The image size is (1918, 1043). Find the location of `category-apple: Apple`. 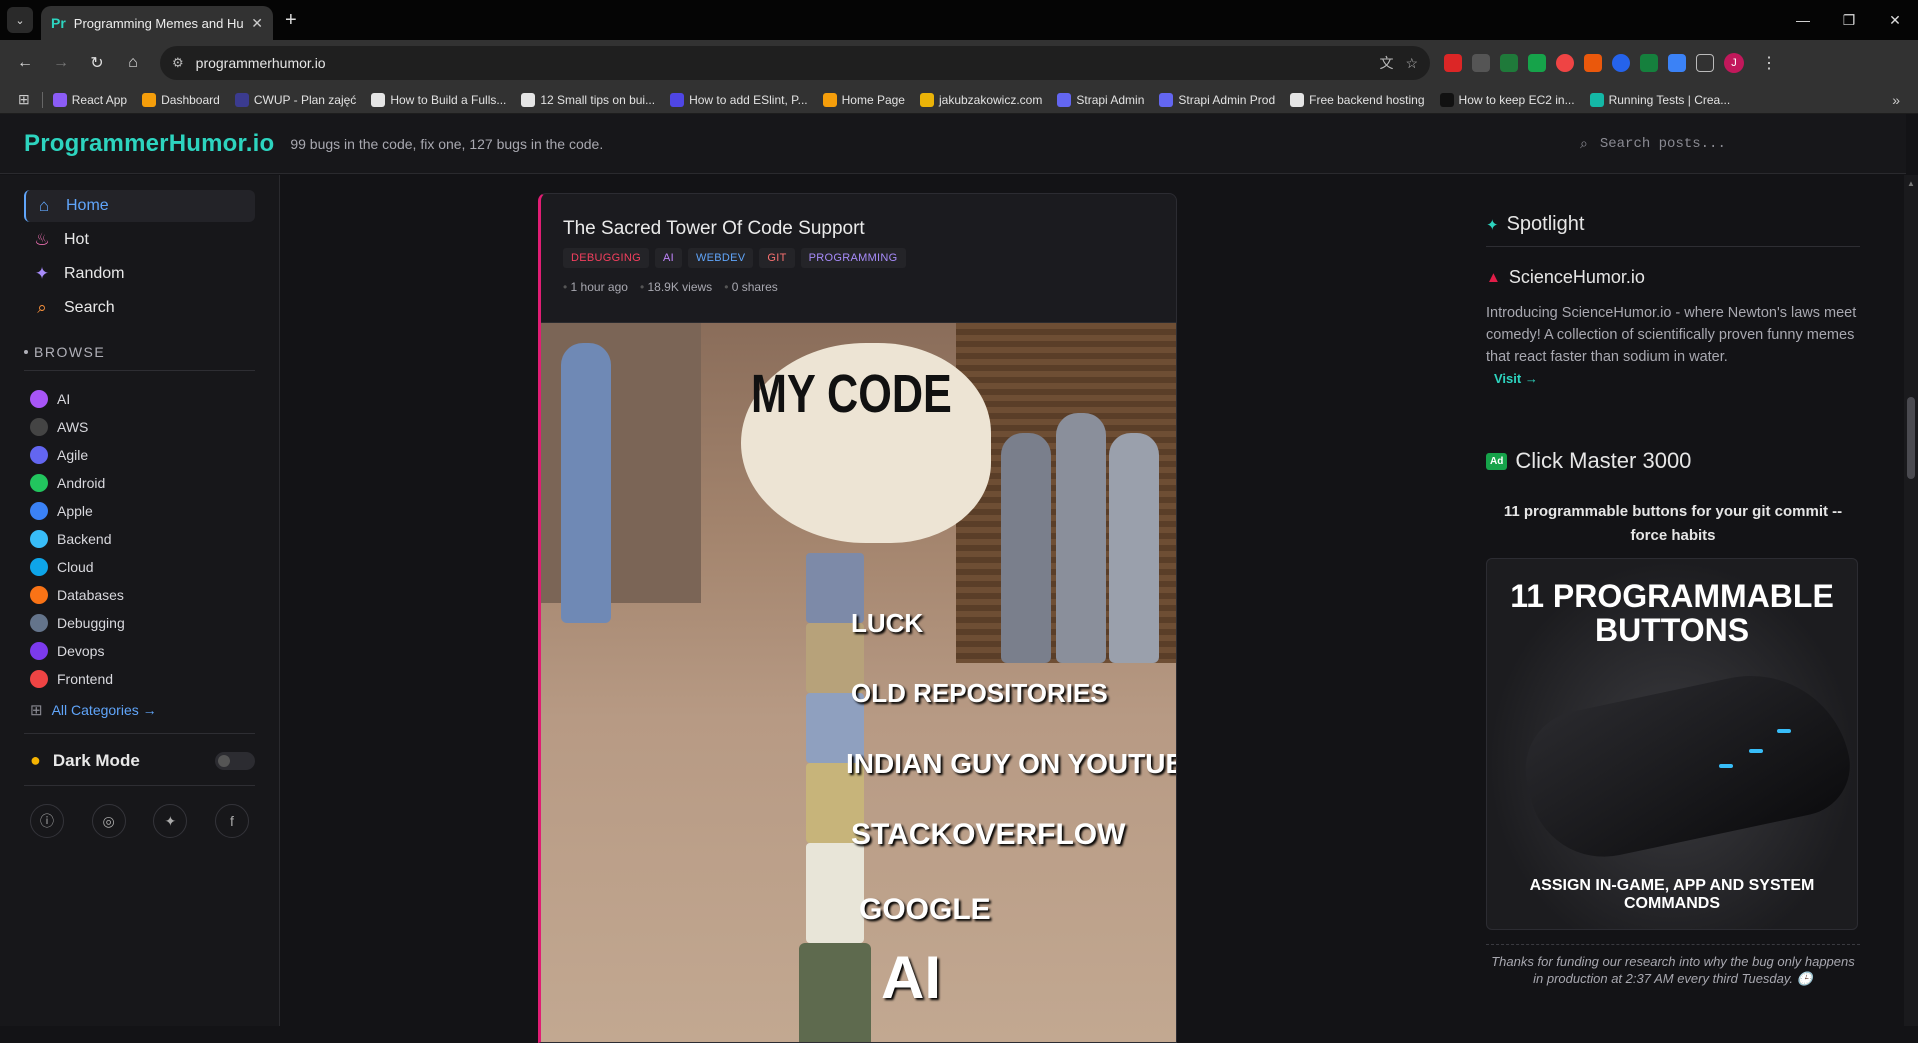

category-apple: Apple is located at coordinates (139, 511).